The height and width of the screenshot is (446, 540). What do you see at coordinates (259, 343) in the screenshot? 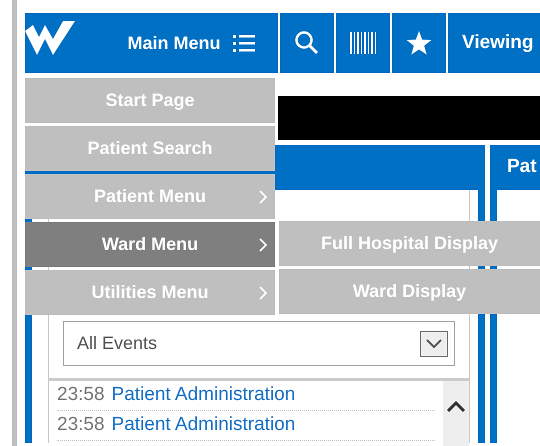
I see `event-filter-dropdown: All Events` at bounding box center [259, 343].